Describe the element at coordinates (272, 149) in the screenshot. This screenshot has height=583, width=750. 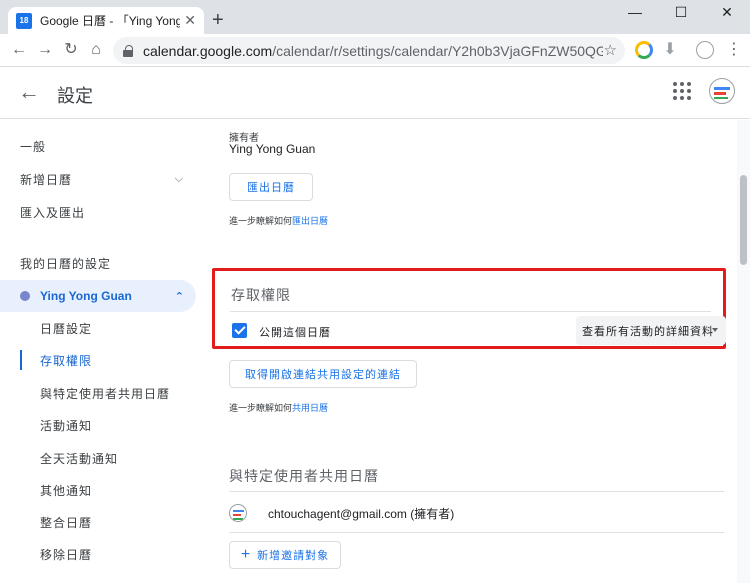
I see `owner-name: Ying Yong Guan` at that location.